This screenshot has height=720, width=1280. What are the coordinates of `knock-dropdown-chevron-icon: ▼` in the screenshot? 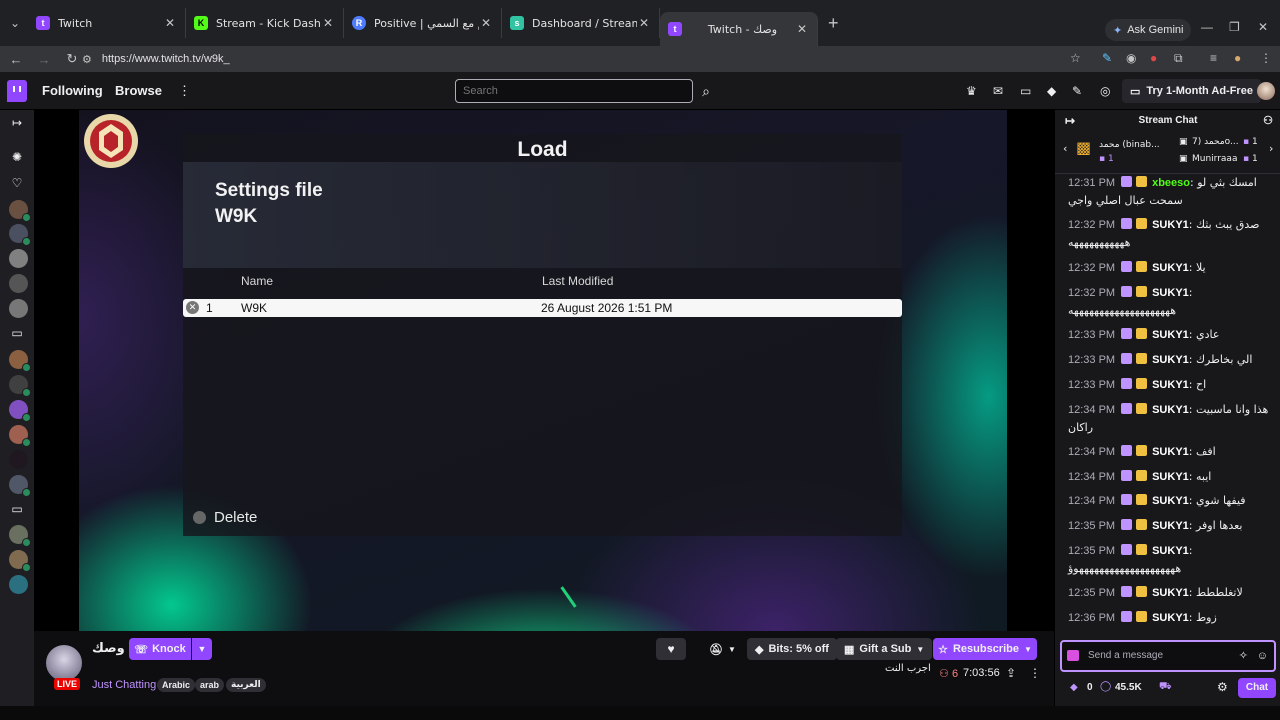 It's located at (202, 649).